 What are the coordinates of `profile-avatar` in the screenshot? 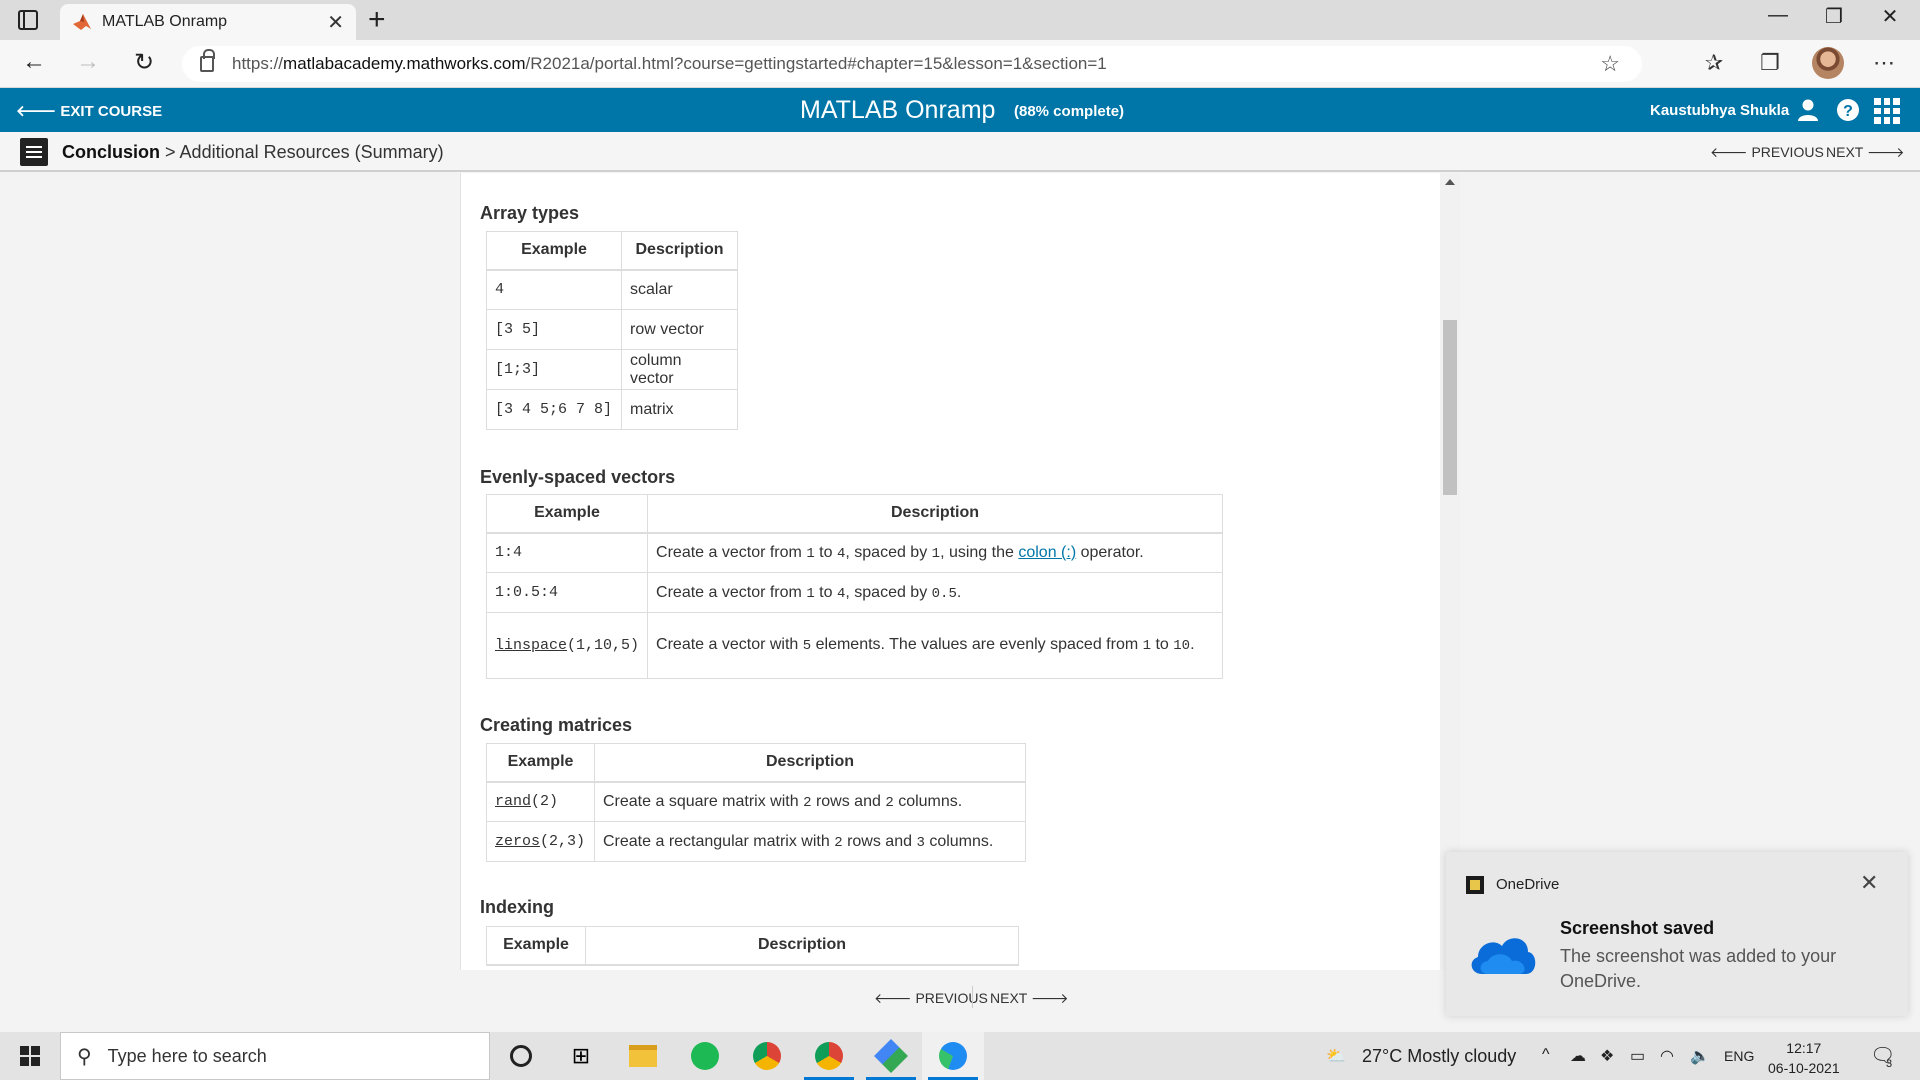 It's located at (1828, 63).